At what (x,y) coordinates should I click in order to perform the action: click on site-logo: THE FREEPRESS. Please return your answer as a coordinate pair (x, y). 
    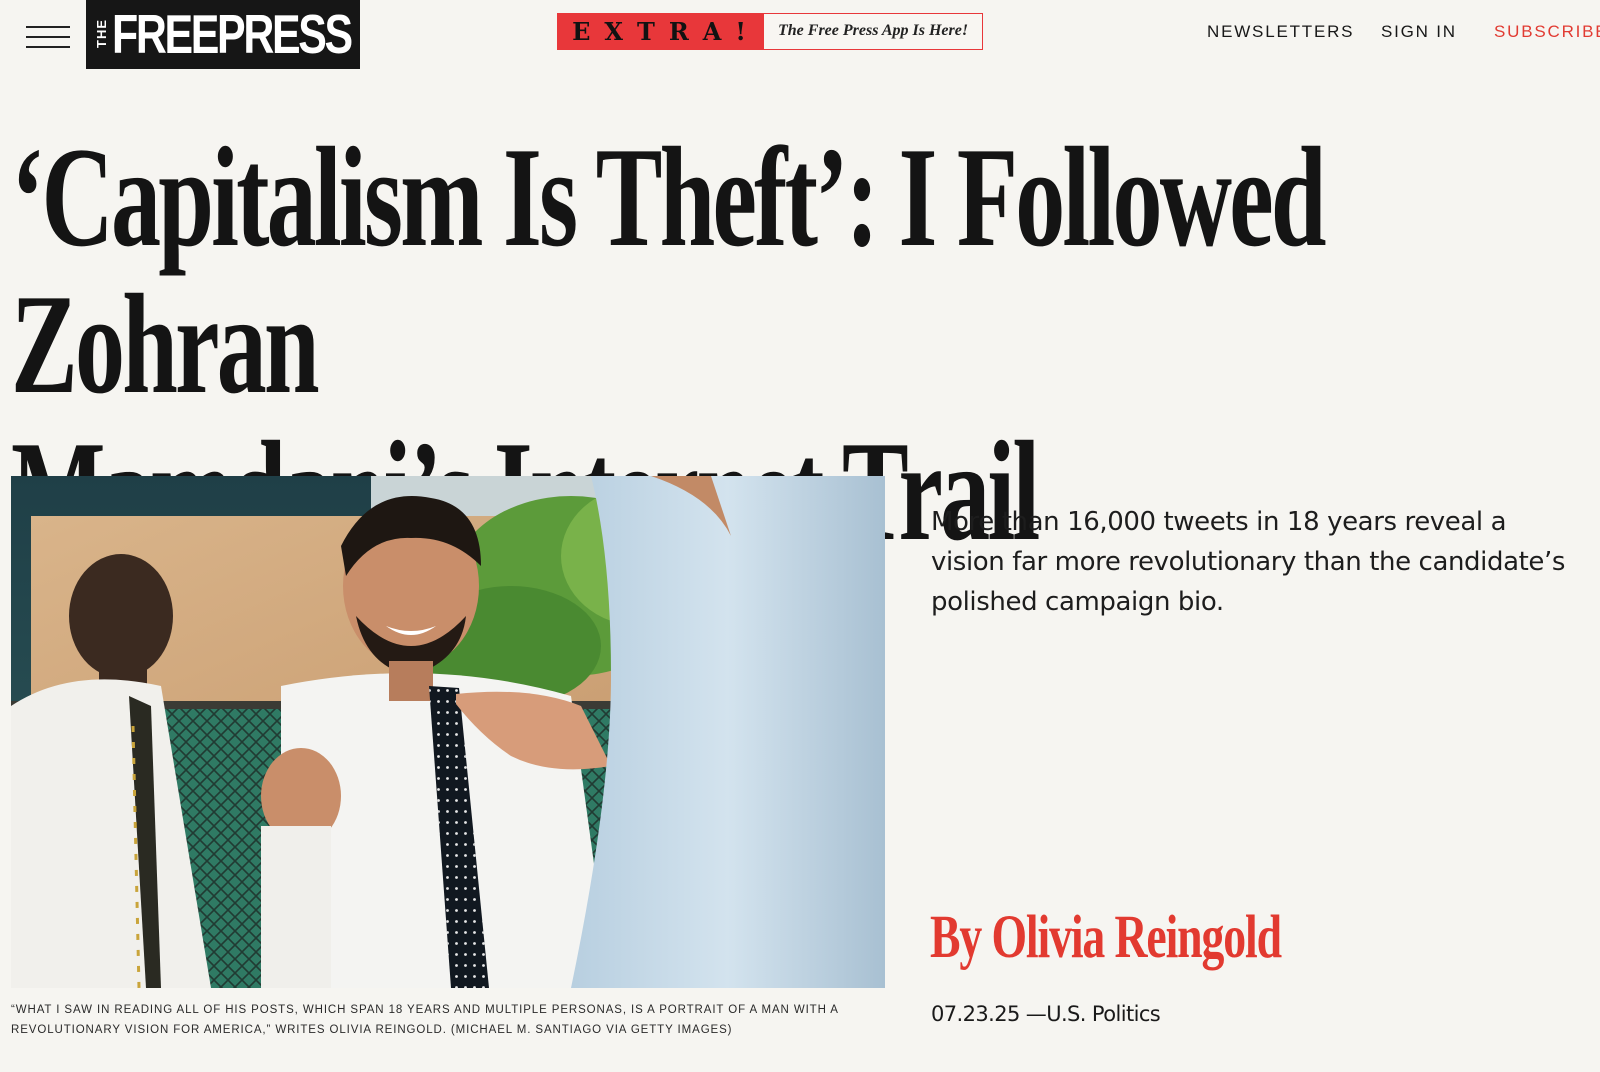
    Looking at the image, I should click on (223, 34).